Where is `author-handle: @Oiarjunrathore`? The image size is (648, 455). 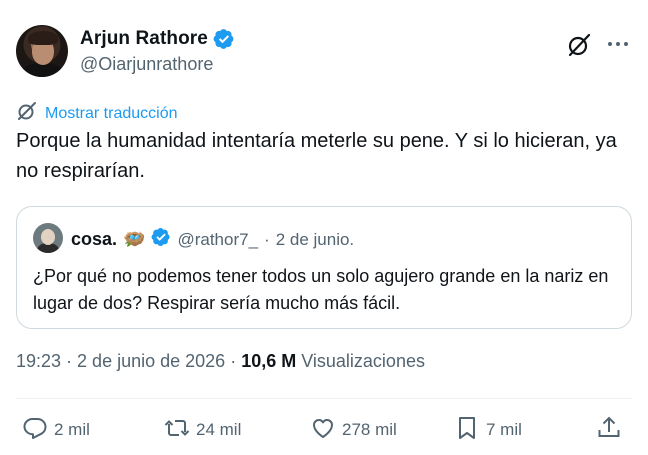 author-handle: @Oiarjunrathore is located at coordinates (146, 64).